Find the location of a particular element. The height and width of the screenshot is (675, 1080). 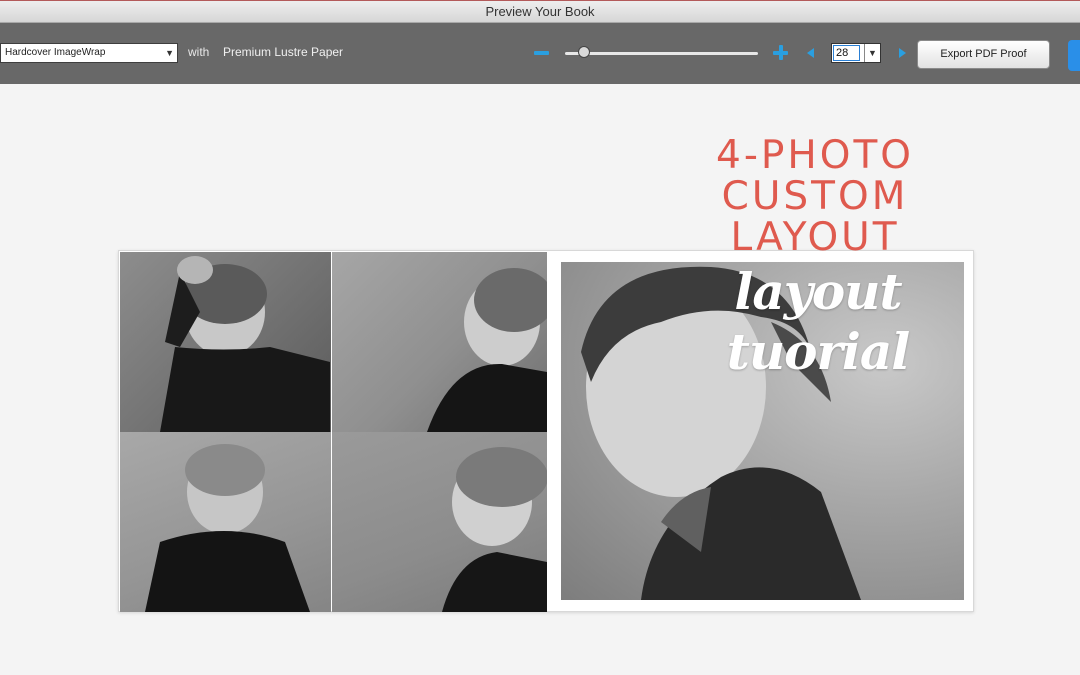

page-select: 28 ▼ is located at coordinates (856, 53).